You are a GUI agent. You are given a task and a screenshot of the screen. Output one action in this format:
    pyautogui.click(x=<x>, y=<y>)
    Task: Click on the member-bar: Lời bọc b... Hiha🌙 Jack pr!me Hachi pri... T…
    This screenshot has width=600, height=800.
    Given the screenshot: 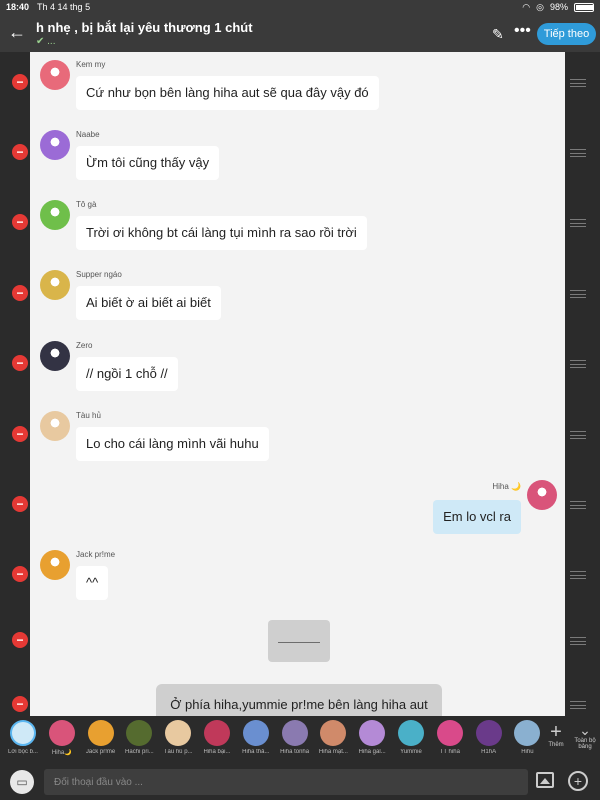 What is the action you would take?
    pyautogui.click(x=300, y=740)
    